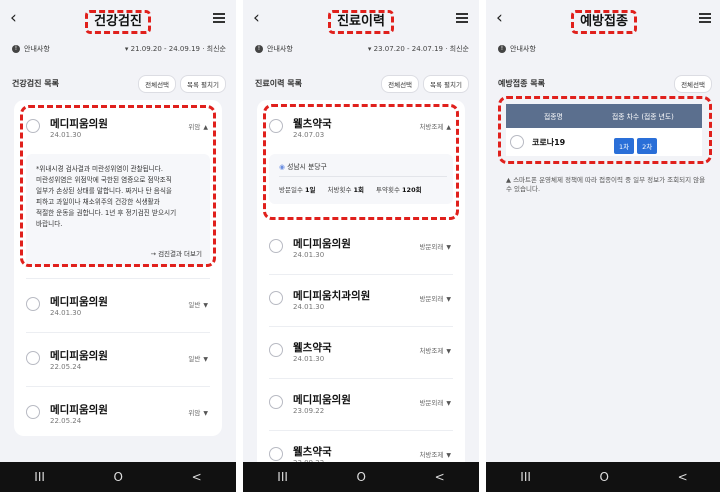 The width and height of the screenshot is (720, 492). I want to click on info-icon: !, so click(259, 49).